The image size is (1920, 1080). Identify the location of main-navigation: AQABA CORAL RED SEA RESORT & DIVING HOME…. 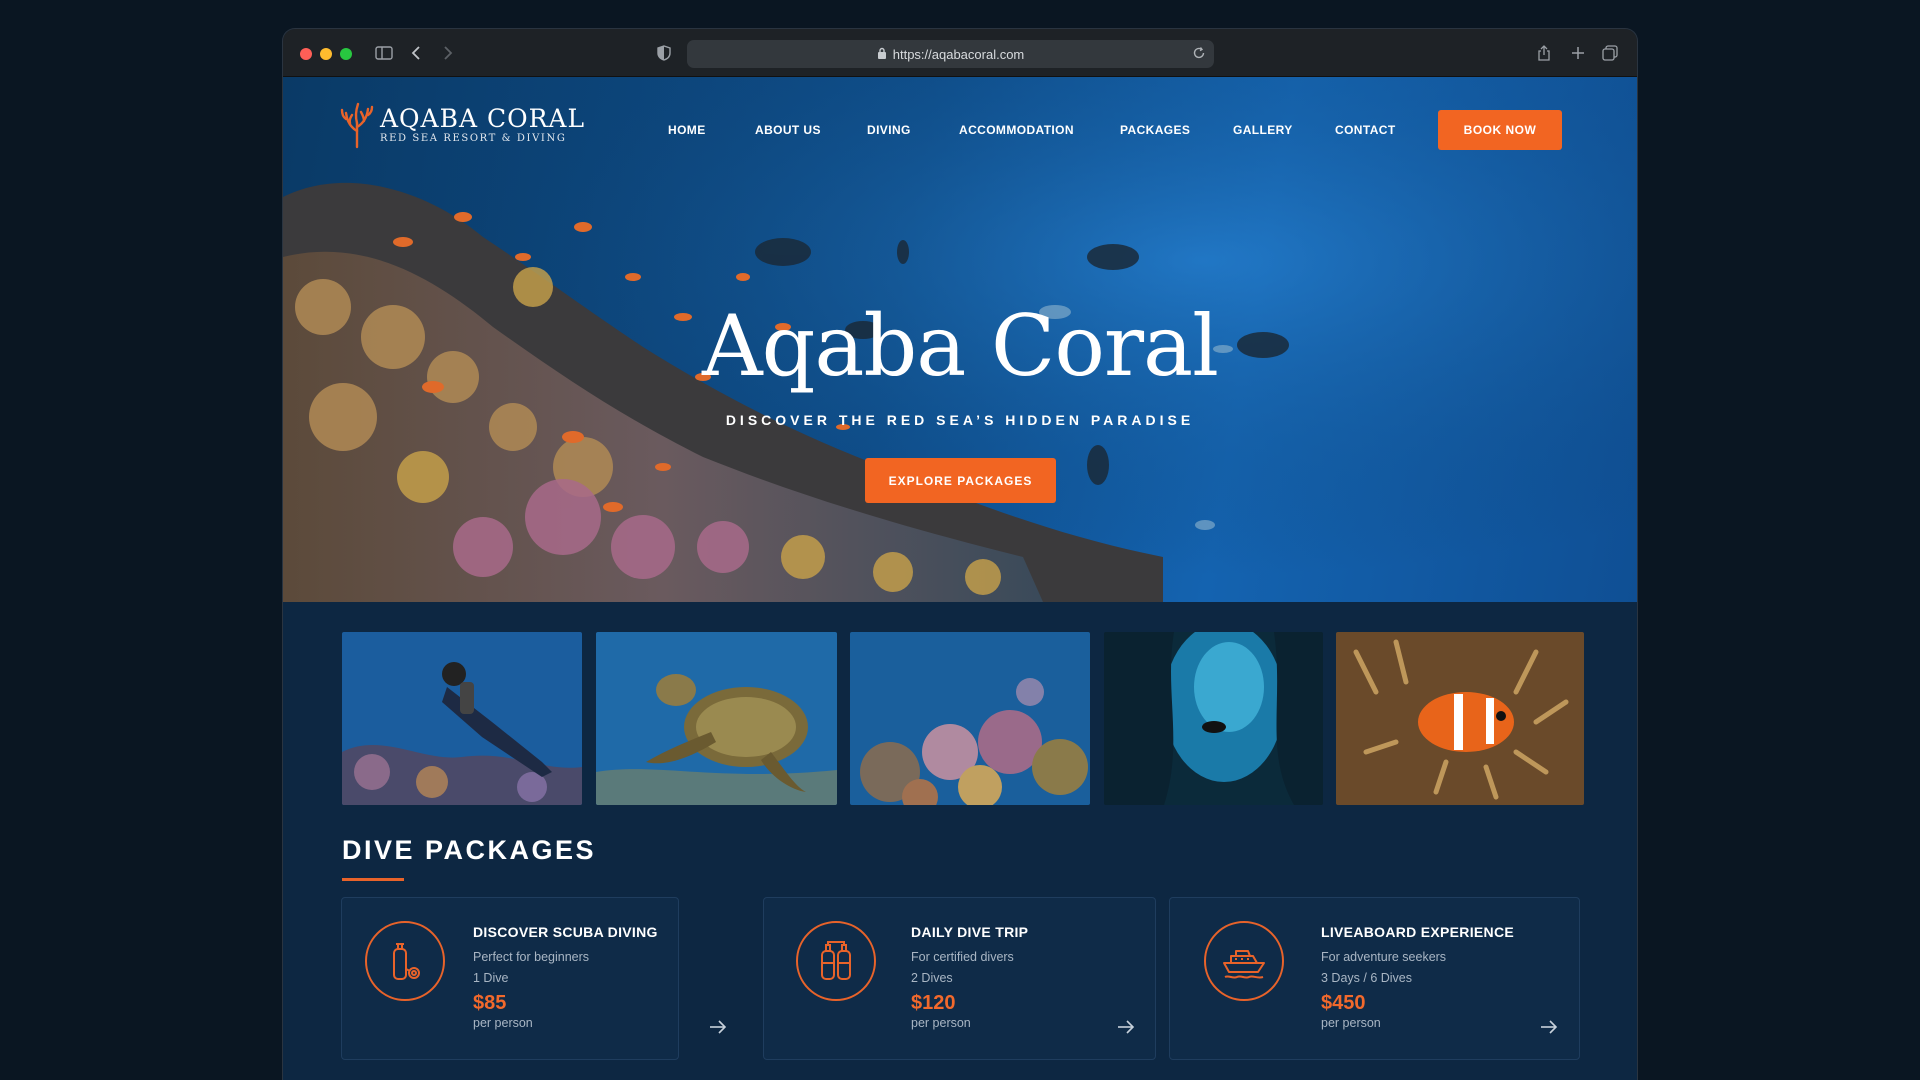
(960, 127).